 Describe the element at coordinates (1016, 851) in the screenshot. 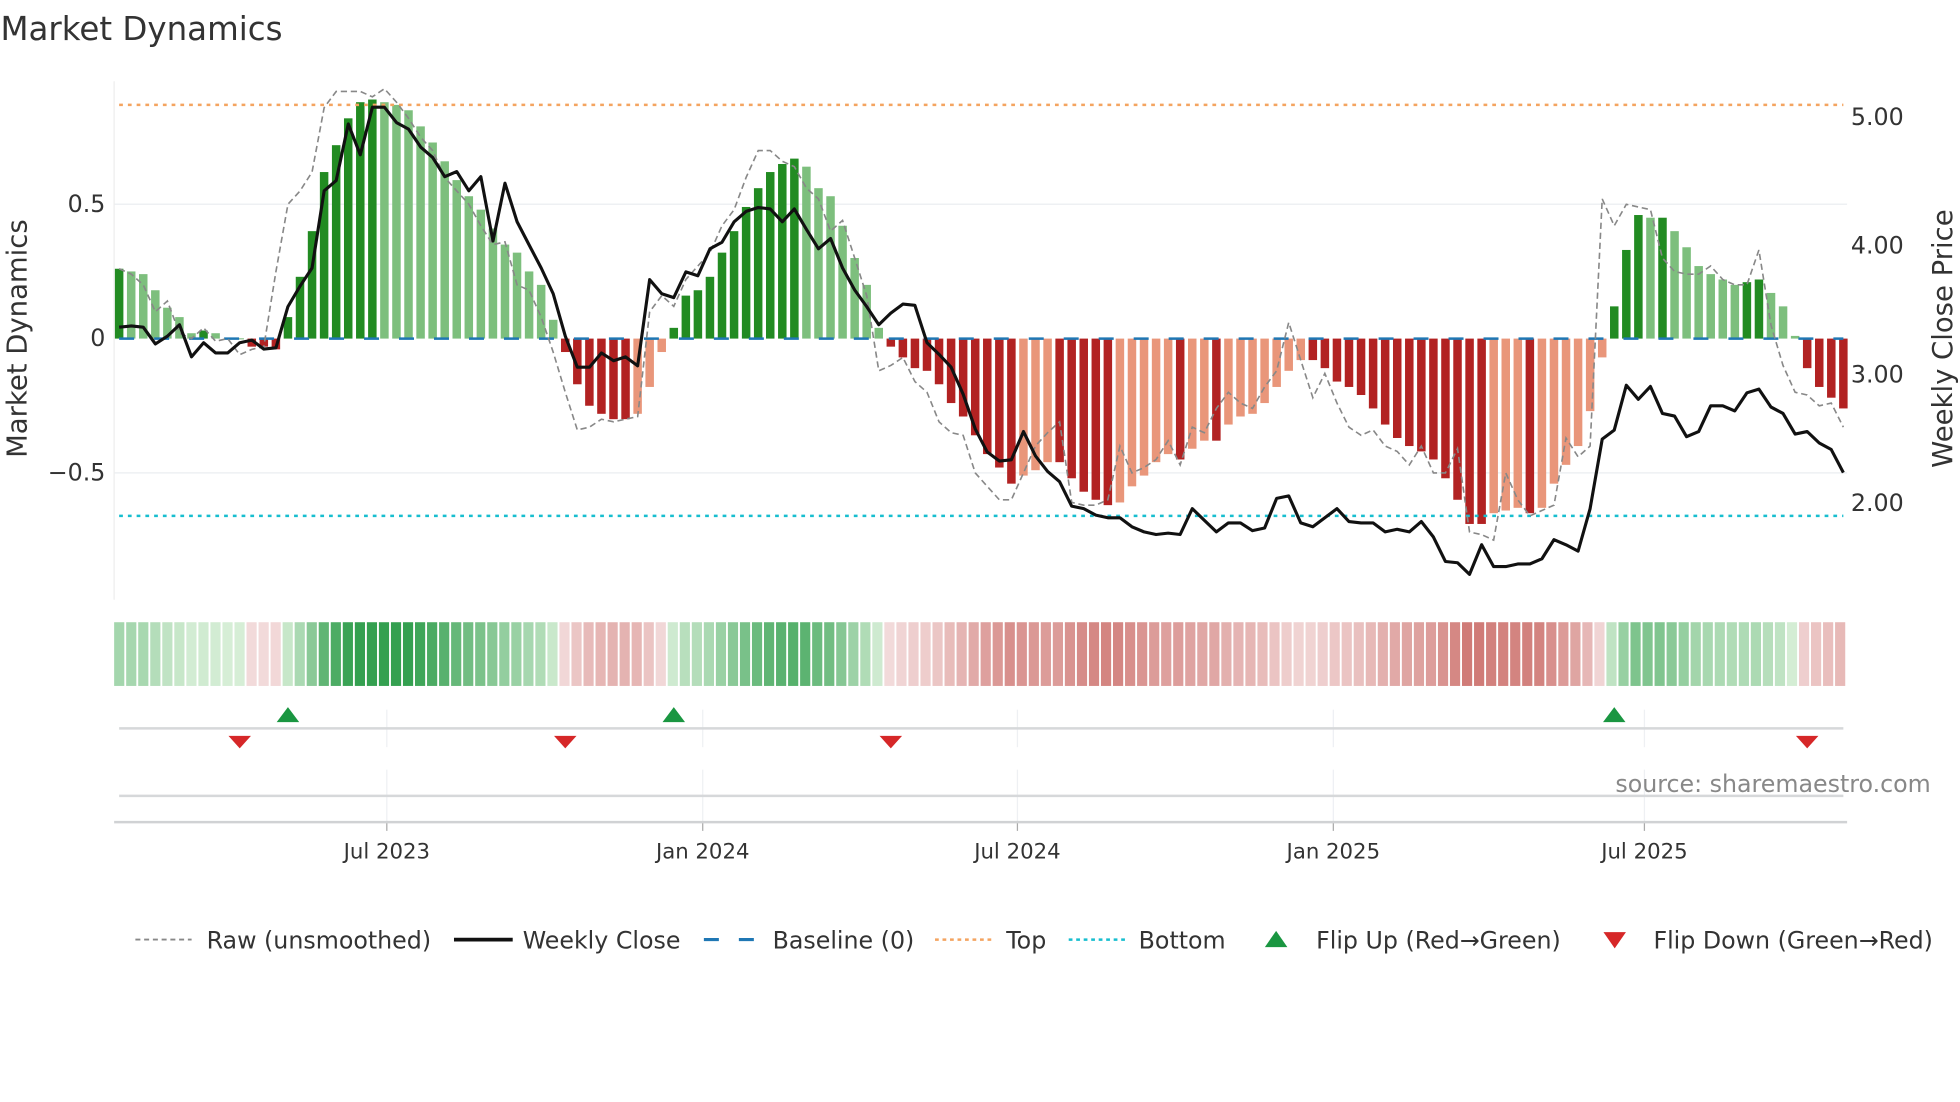

I see `x-tick-label: Jul 2024` at that location.